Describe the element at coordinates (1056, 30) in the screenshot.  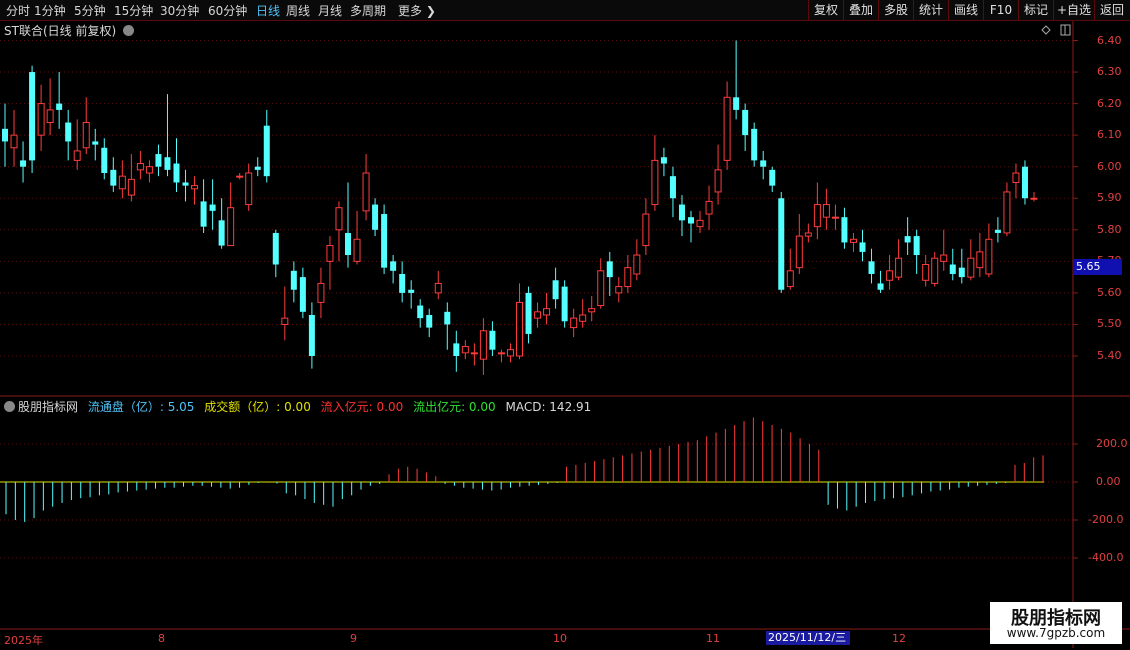
I see `chart-corner-icons` at that location.